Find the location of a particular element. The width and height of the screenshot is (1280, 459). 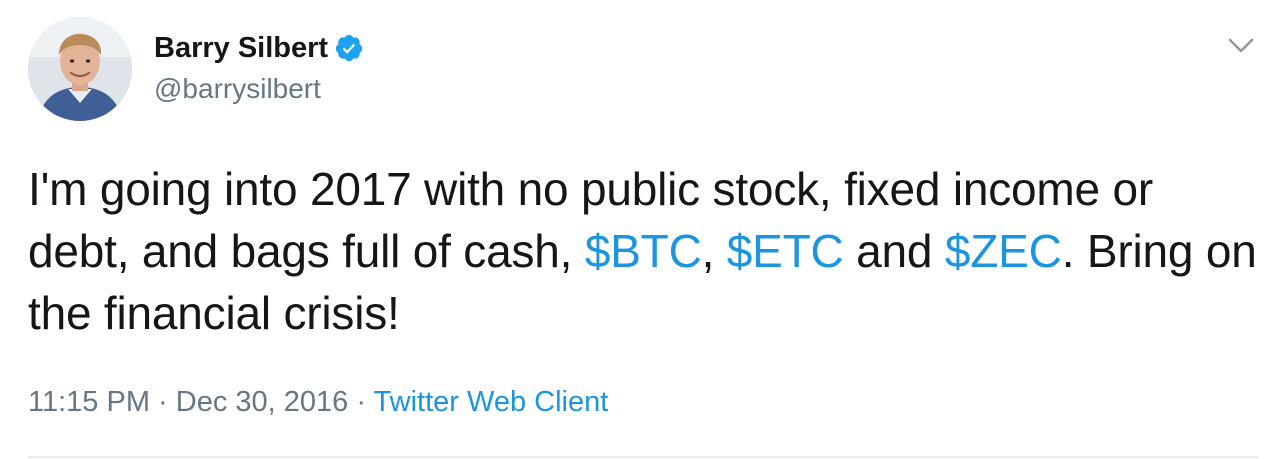

name-row: Barry Silbert is located at coordinates (259, 48).